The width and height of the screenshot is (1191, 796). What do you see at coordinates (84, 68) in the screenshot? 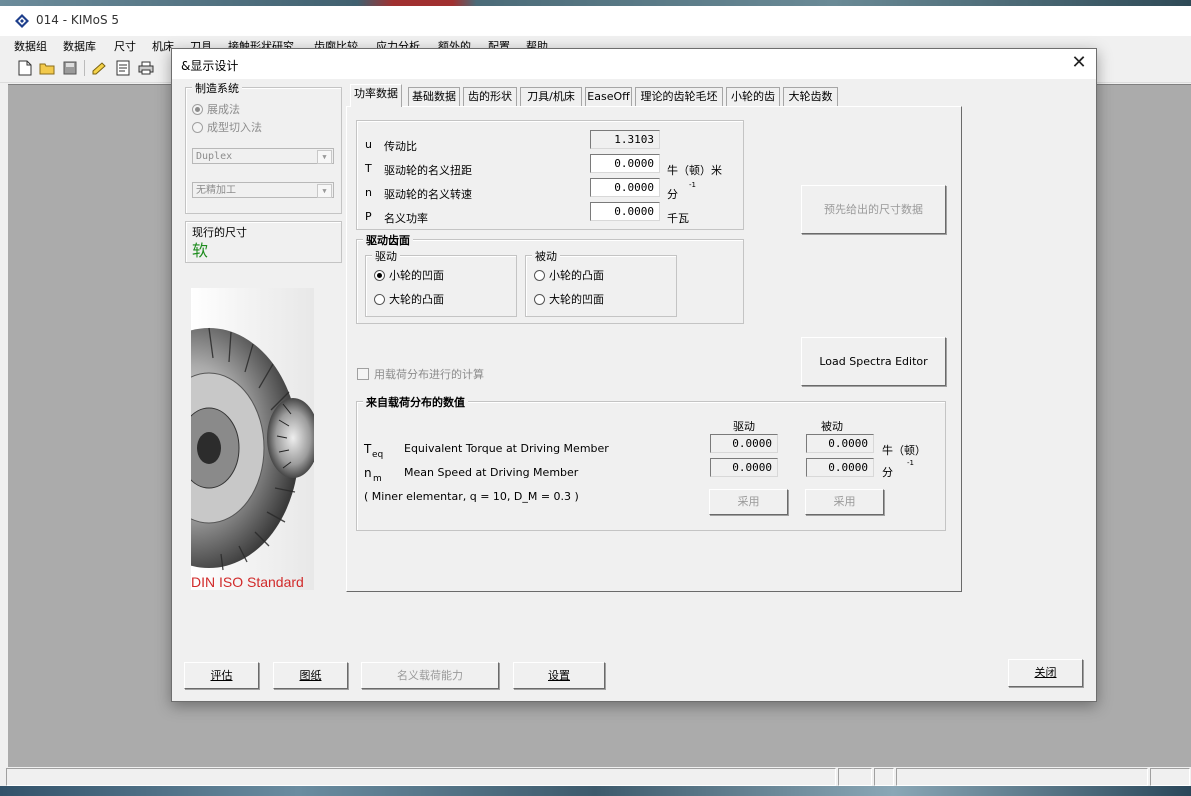
I see `toolbar-separator` at bounding box center [84, 68].